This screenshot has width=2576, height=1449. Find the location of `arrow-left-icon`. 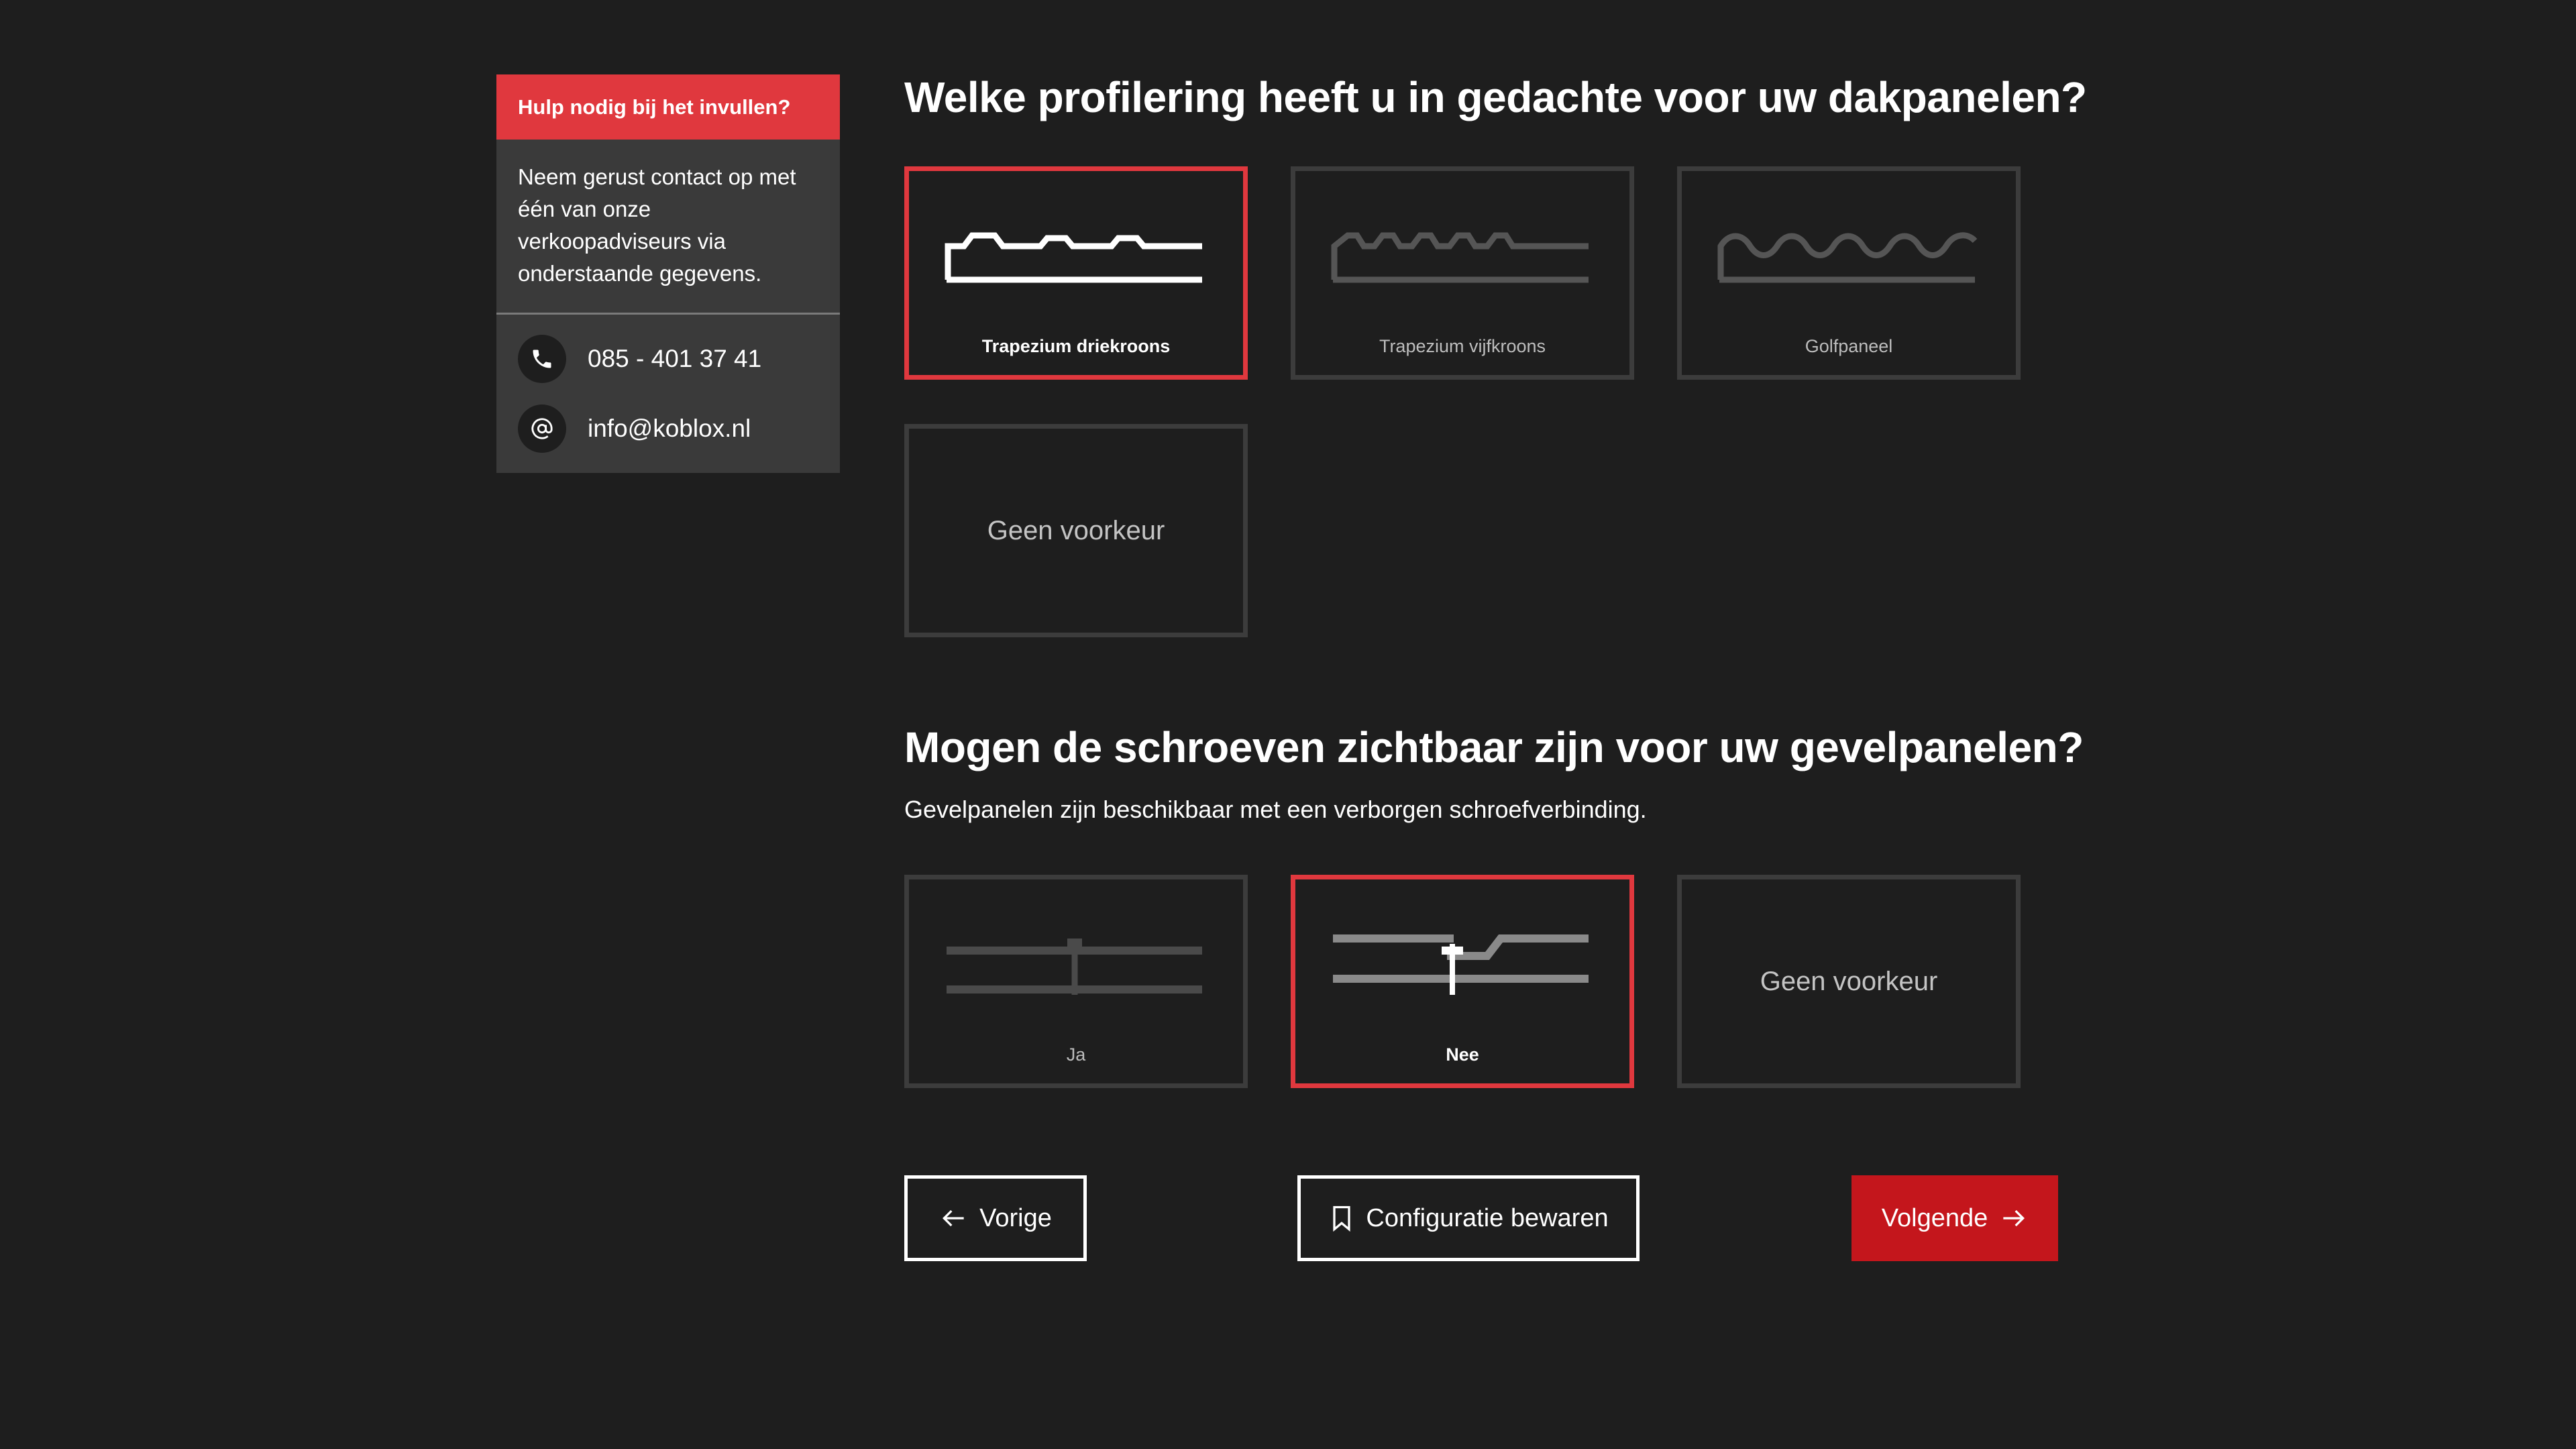

arrow-left-icon is located at coordinates (953, 1218).